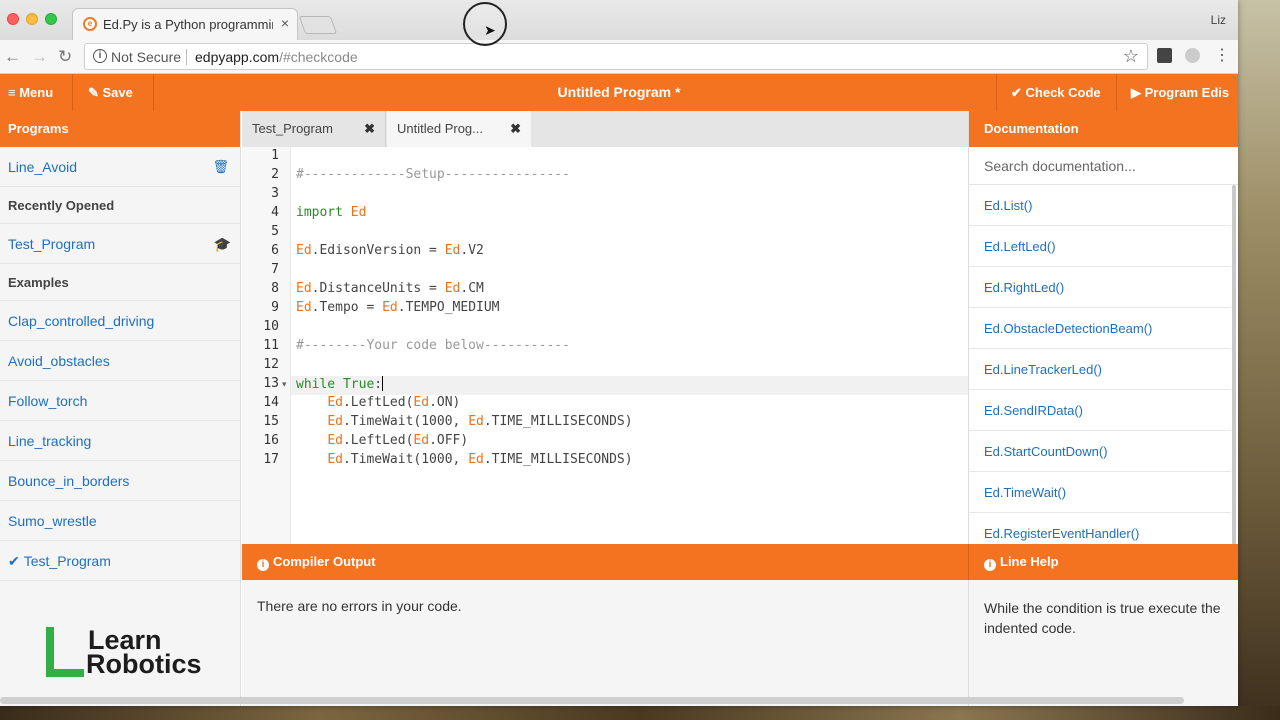 The image size is (1280, 720). I want to click on sidebar-item-line-avoid: Line_Avoid 🗑, so click(120, 167).